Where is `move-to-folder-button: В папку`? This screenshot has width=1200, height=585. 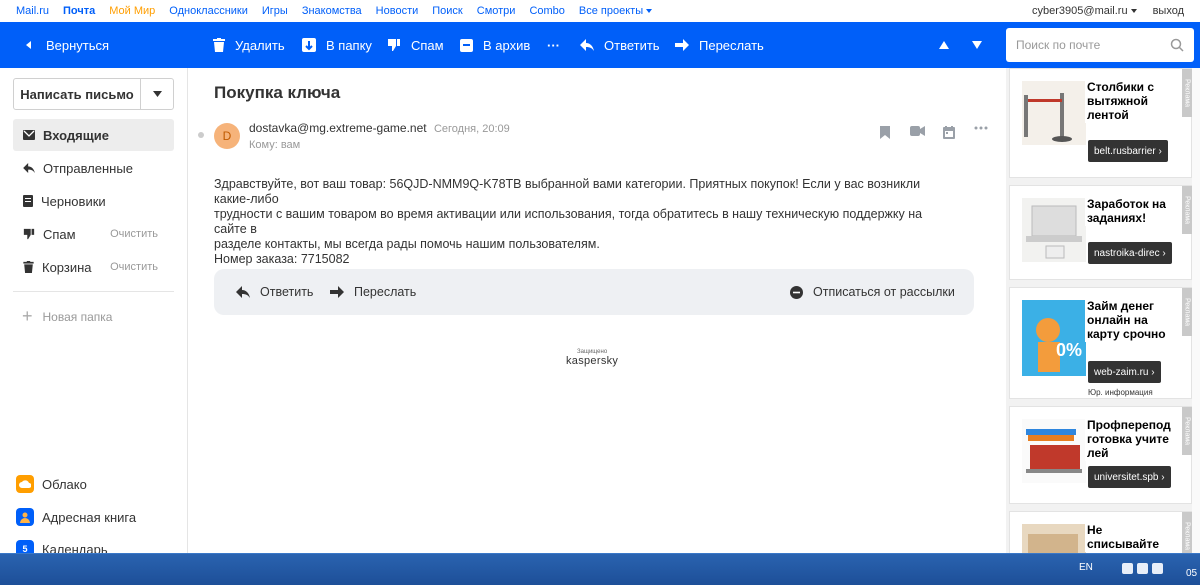
move-to-folder-button: В папку is located at coordinates (337, 45).